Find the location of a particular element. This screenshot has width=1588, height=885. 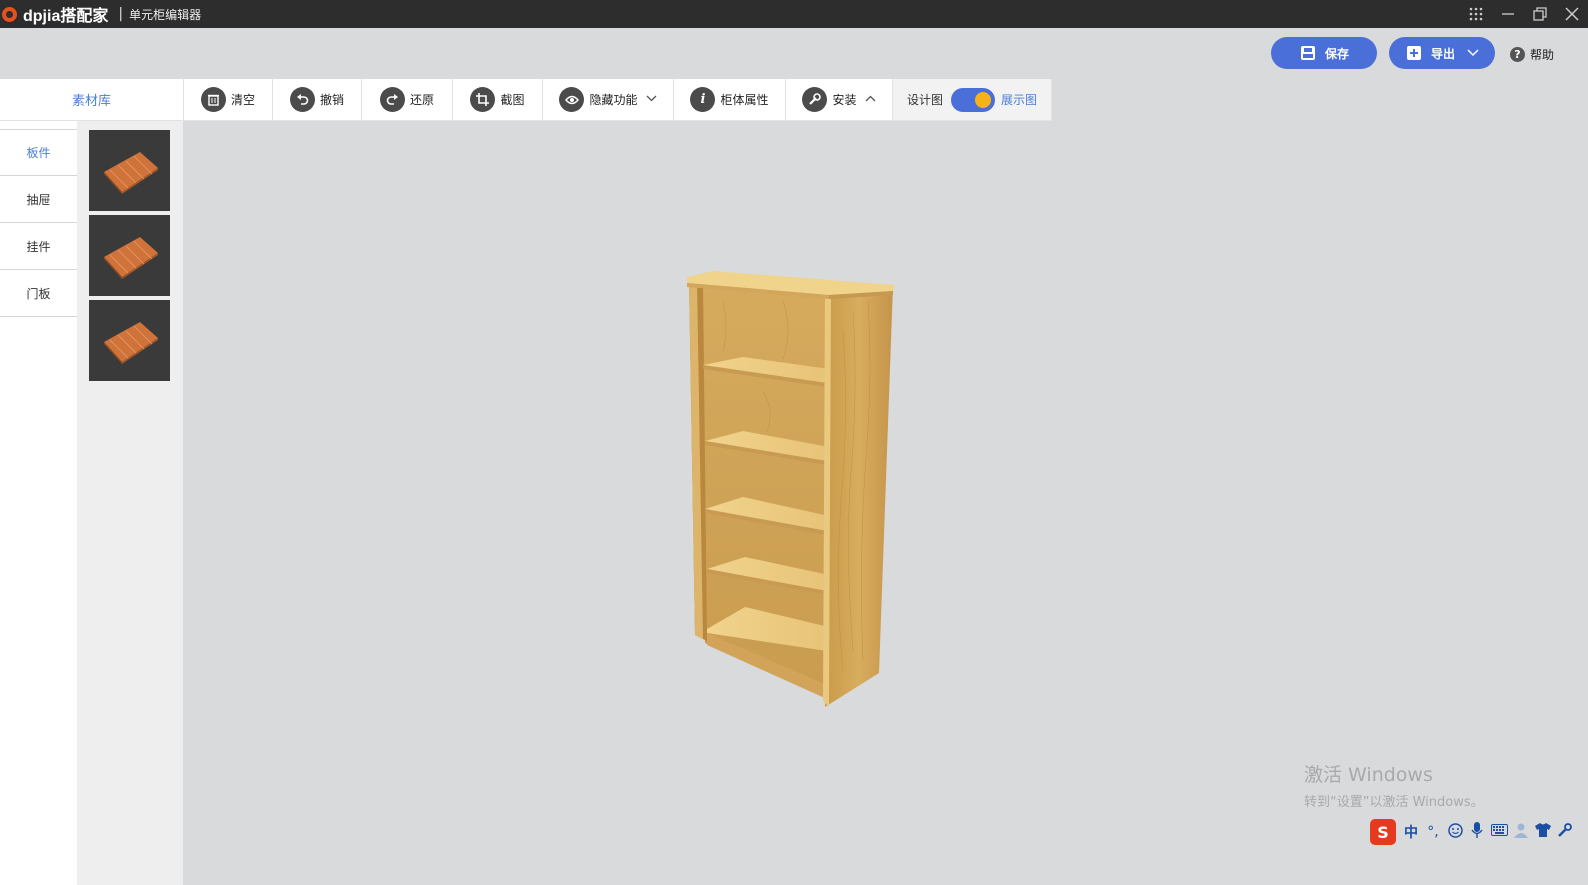

category-item-boards: 板件 is located at coordinates (38, 152).